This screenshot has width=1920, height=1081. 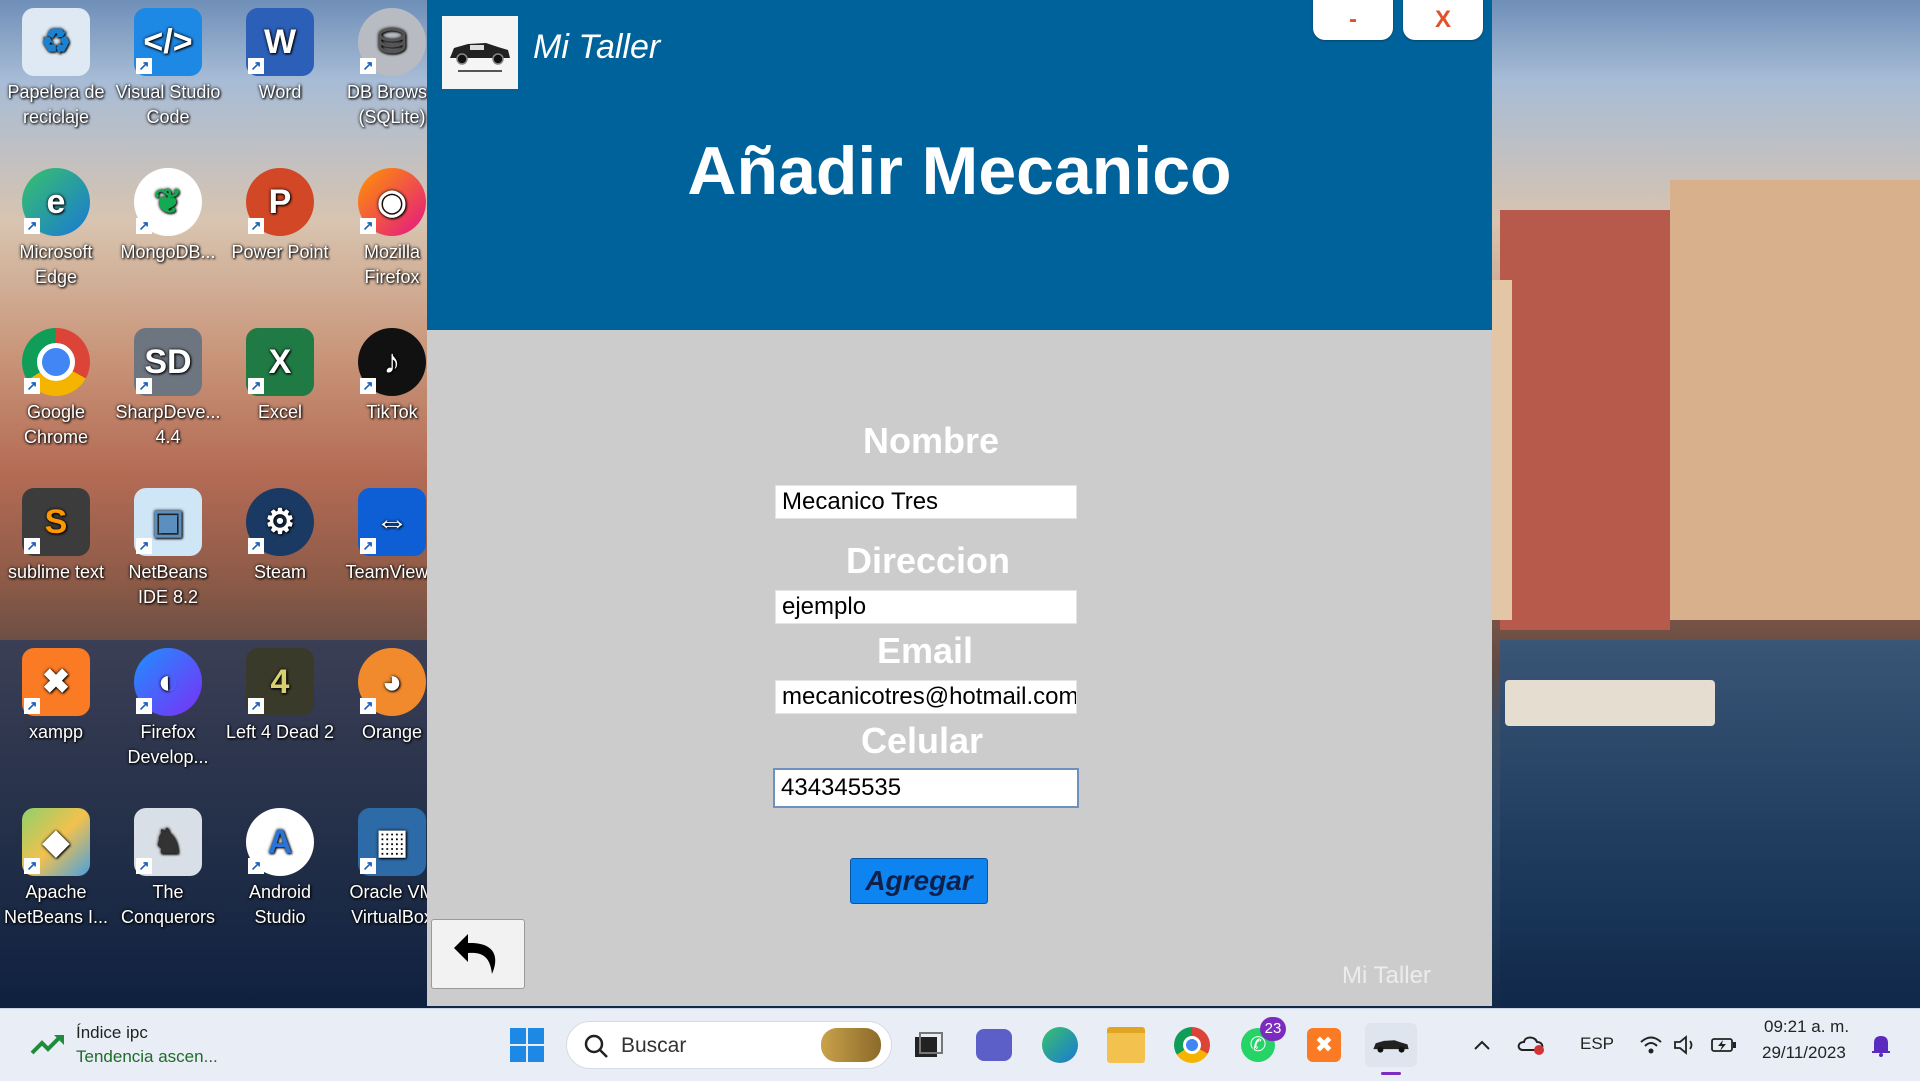 I want to click on desktop-icon-recycle-bin: ♻ Papelera de reciclaje, so click(x=56, y=65).